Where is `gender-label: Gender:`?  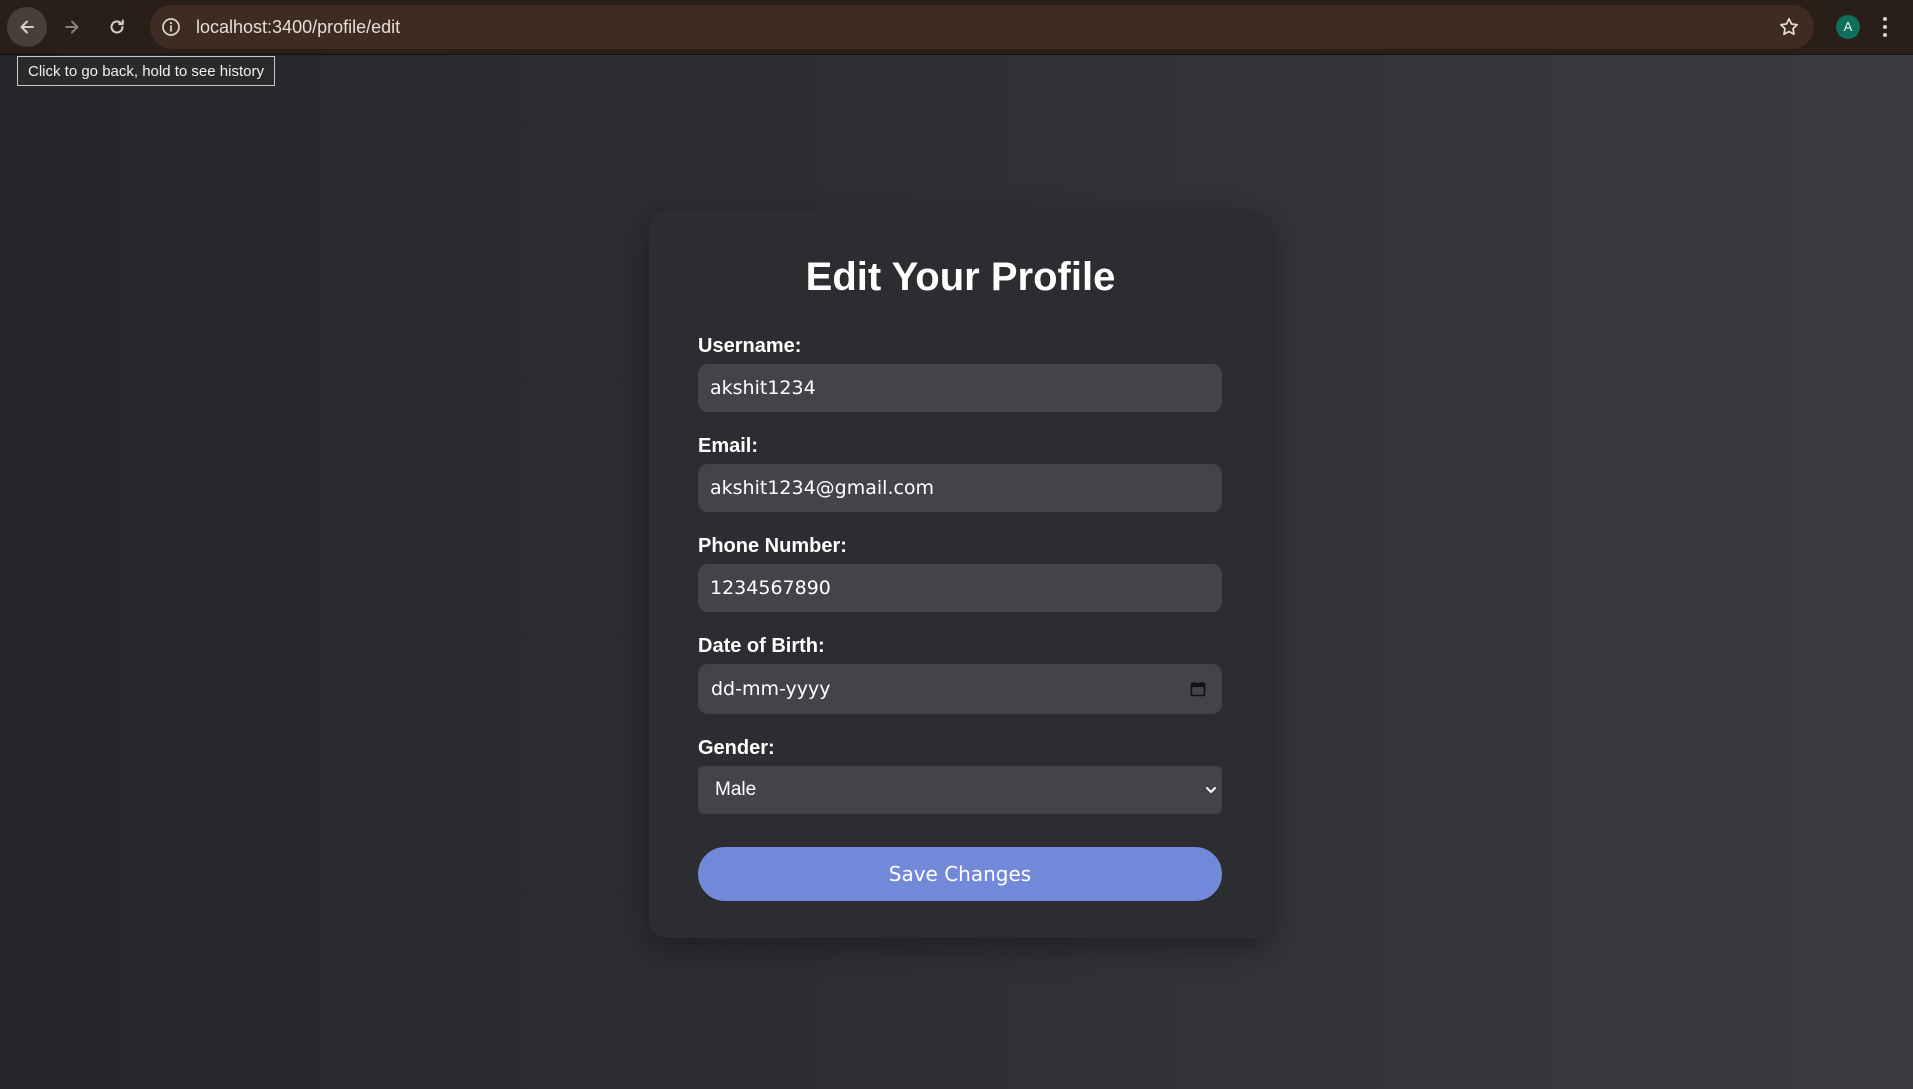
gender-label: Gender: is located at coordinates (736, 748).